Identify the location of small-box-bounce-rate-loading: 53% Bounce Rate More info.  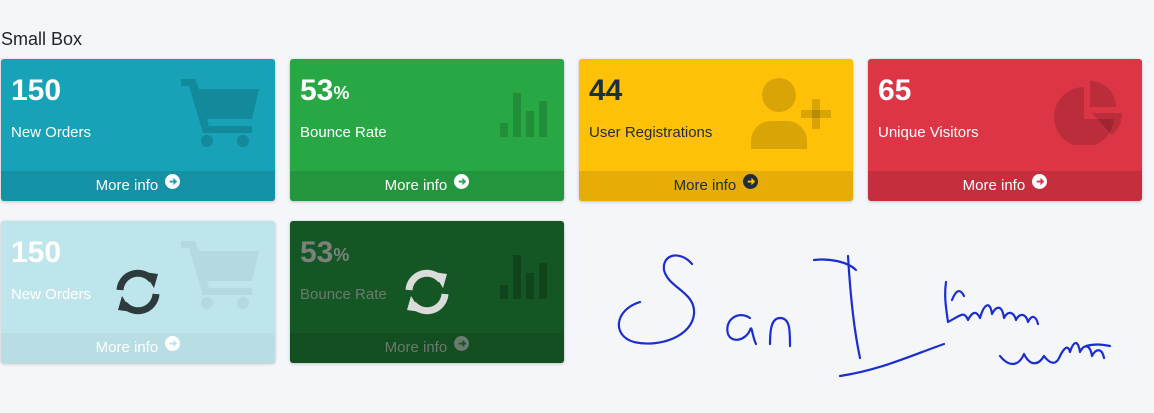
(427, 292).